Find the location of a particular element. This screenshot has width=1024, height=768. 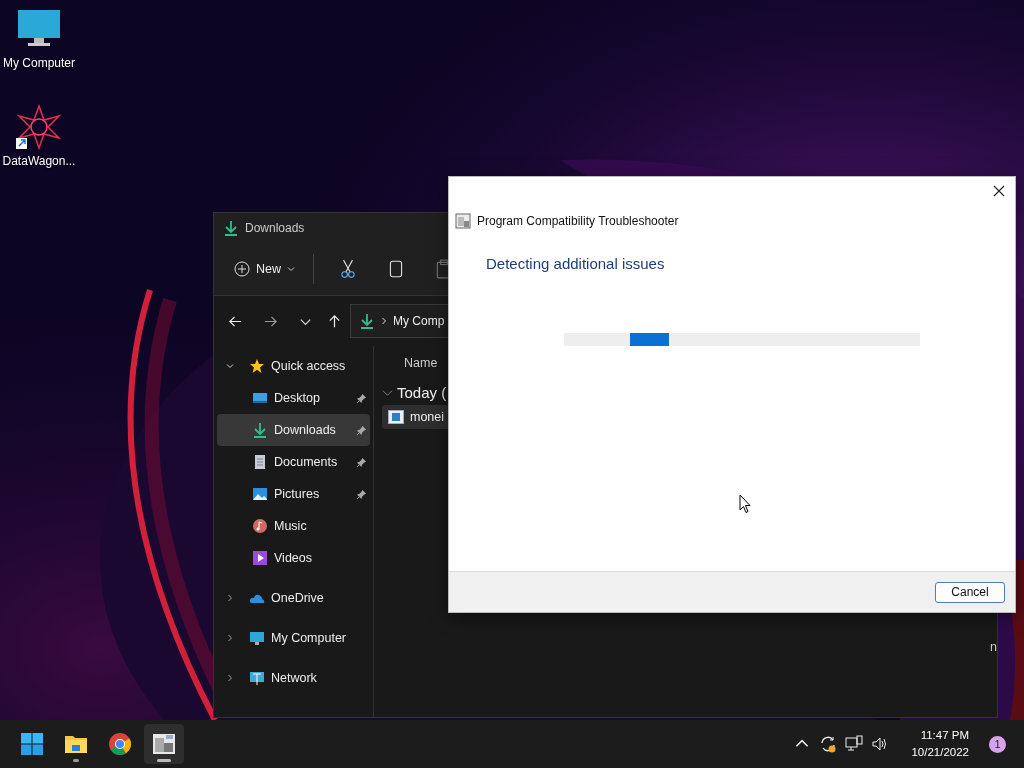

sidebar-label: Videos is located at coordinates (293, 558).